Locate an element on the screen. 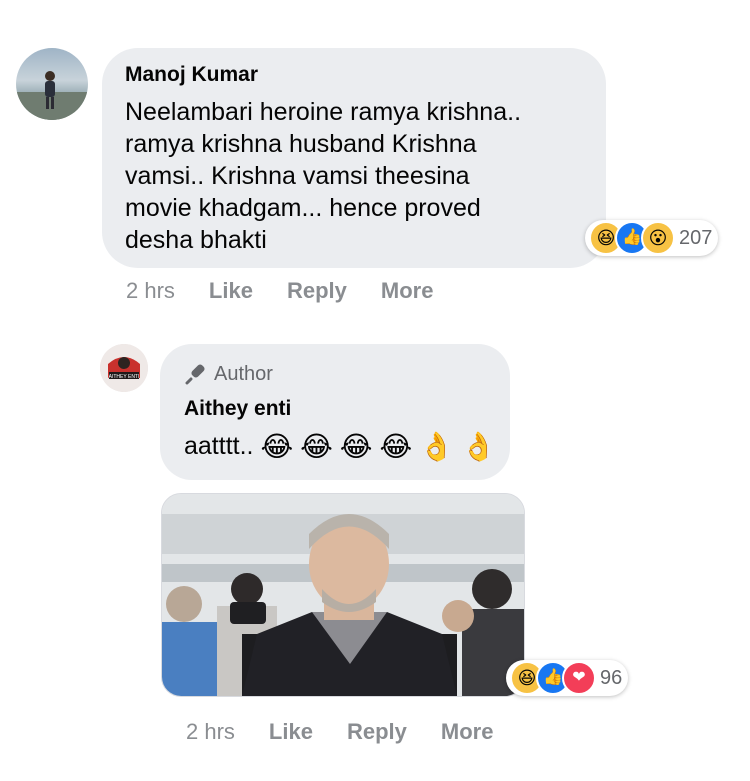 The image size is (750, 781). reaction-count: 207 is located at coordinates (696, 237).